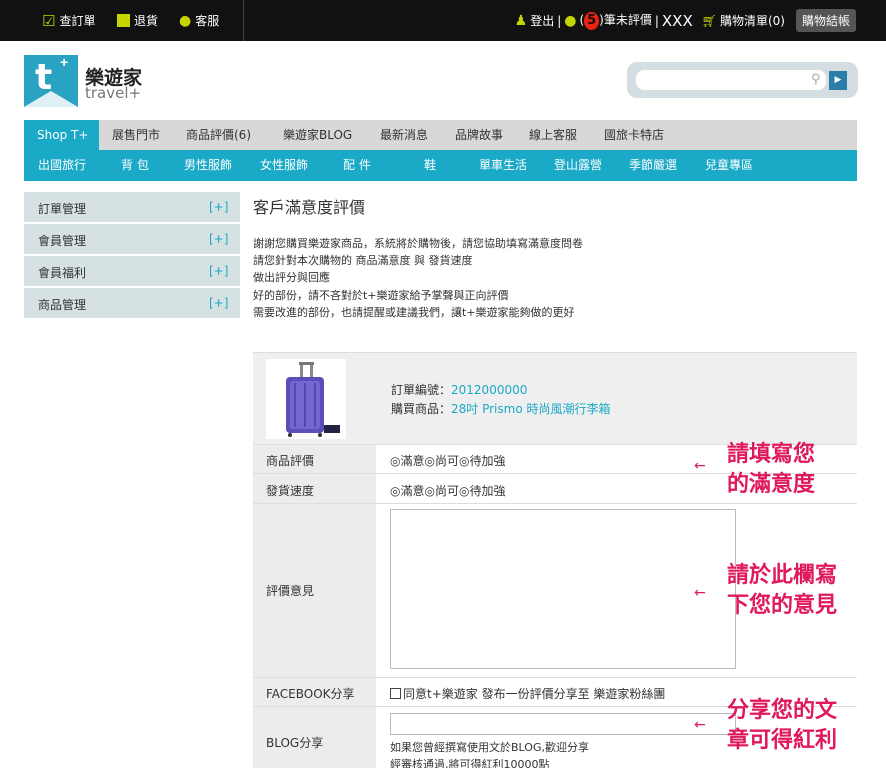 The width and height of the screenshot is (886, 768). What do you see at coordinates (555, 398) in the screenshot?
I see `order-summary: 訂單編號：2012000000 購買商品：28吋 Prismo 時尚風潮行李箱` at bounding box center [555, 398].